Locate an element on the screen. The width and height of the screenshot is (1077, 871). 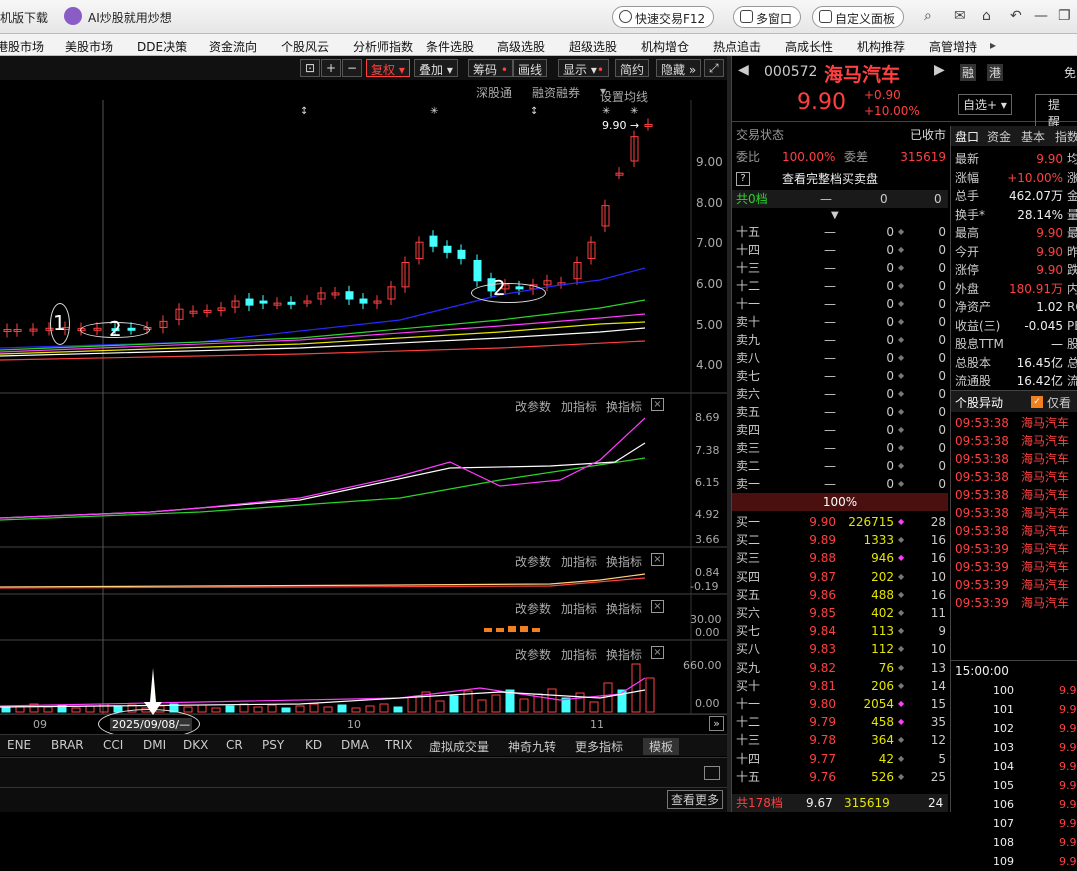
buy-level-row: 十二 9.79 458 ◆ 35 is located at coordinates (842, 722).